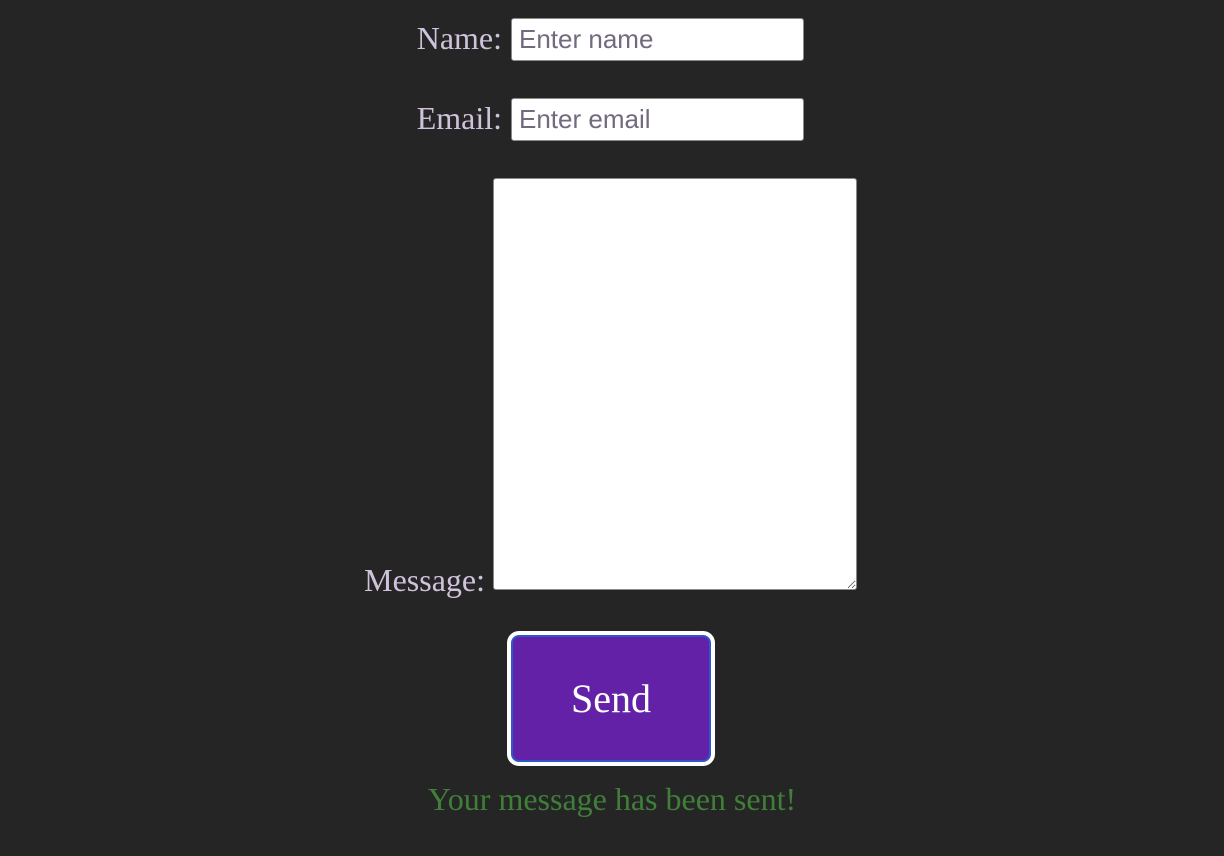 This screenshot has height=856, width=1224. Describe the element at coordinates (657, 119) in the screenshot. I see `email-input` at that location.